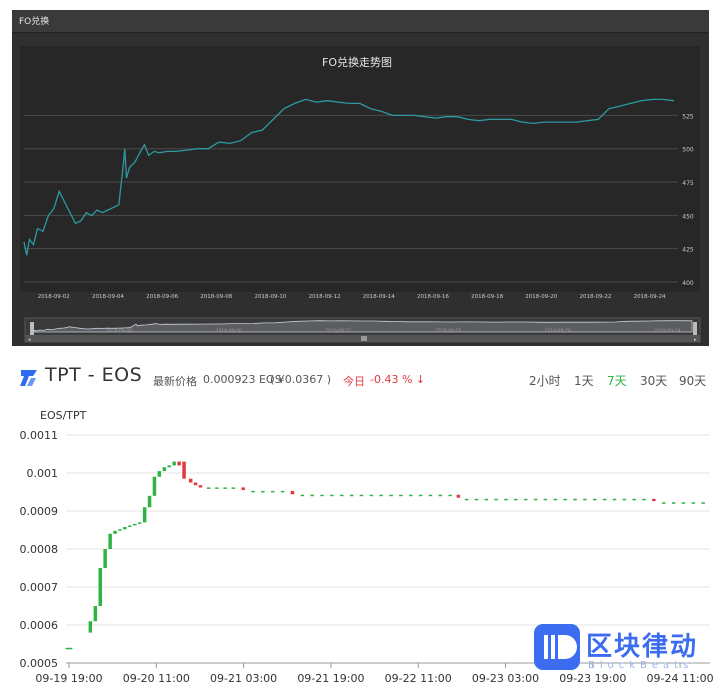 The width and height of the screenshot is (720, 693). I want to click on watermark-subtext: BlockBeats, so click(641, 665).